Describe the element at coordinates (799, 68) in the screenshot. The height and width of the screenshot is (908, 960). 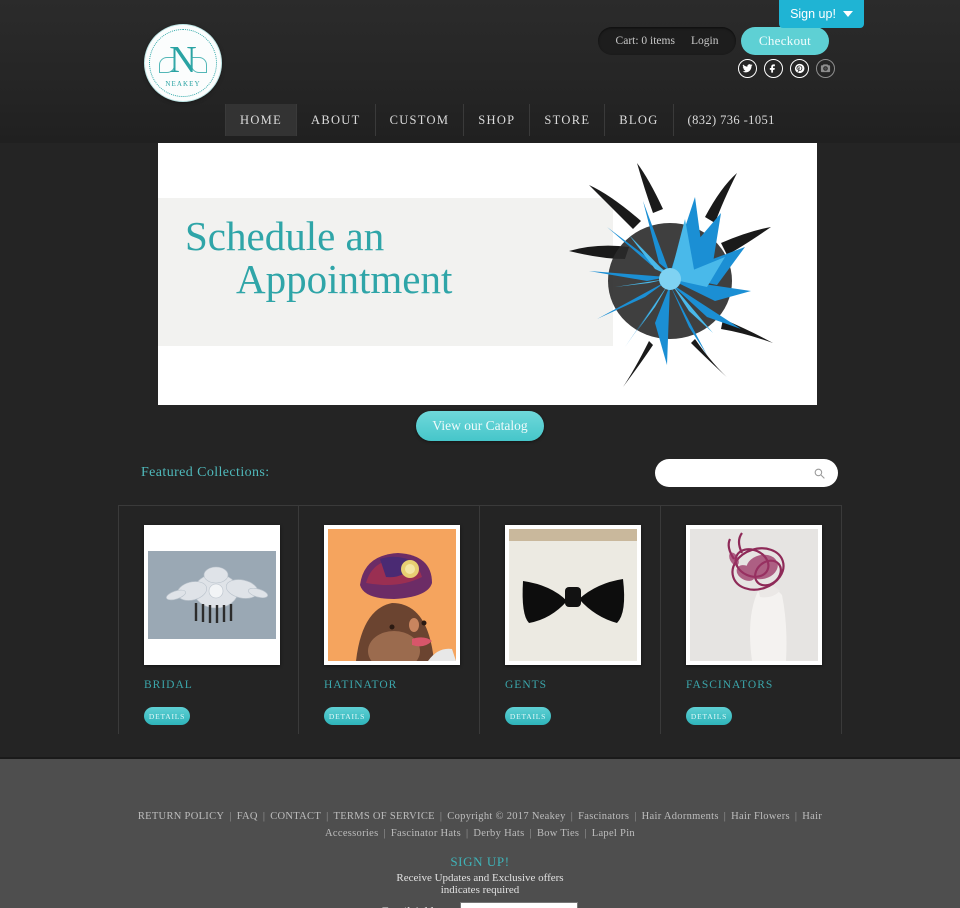
I see `pinterest-icon` at that location.